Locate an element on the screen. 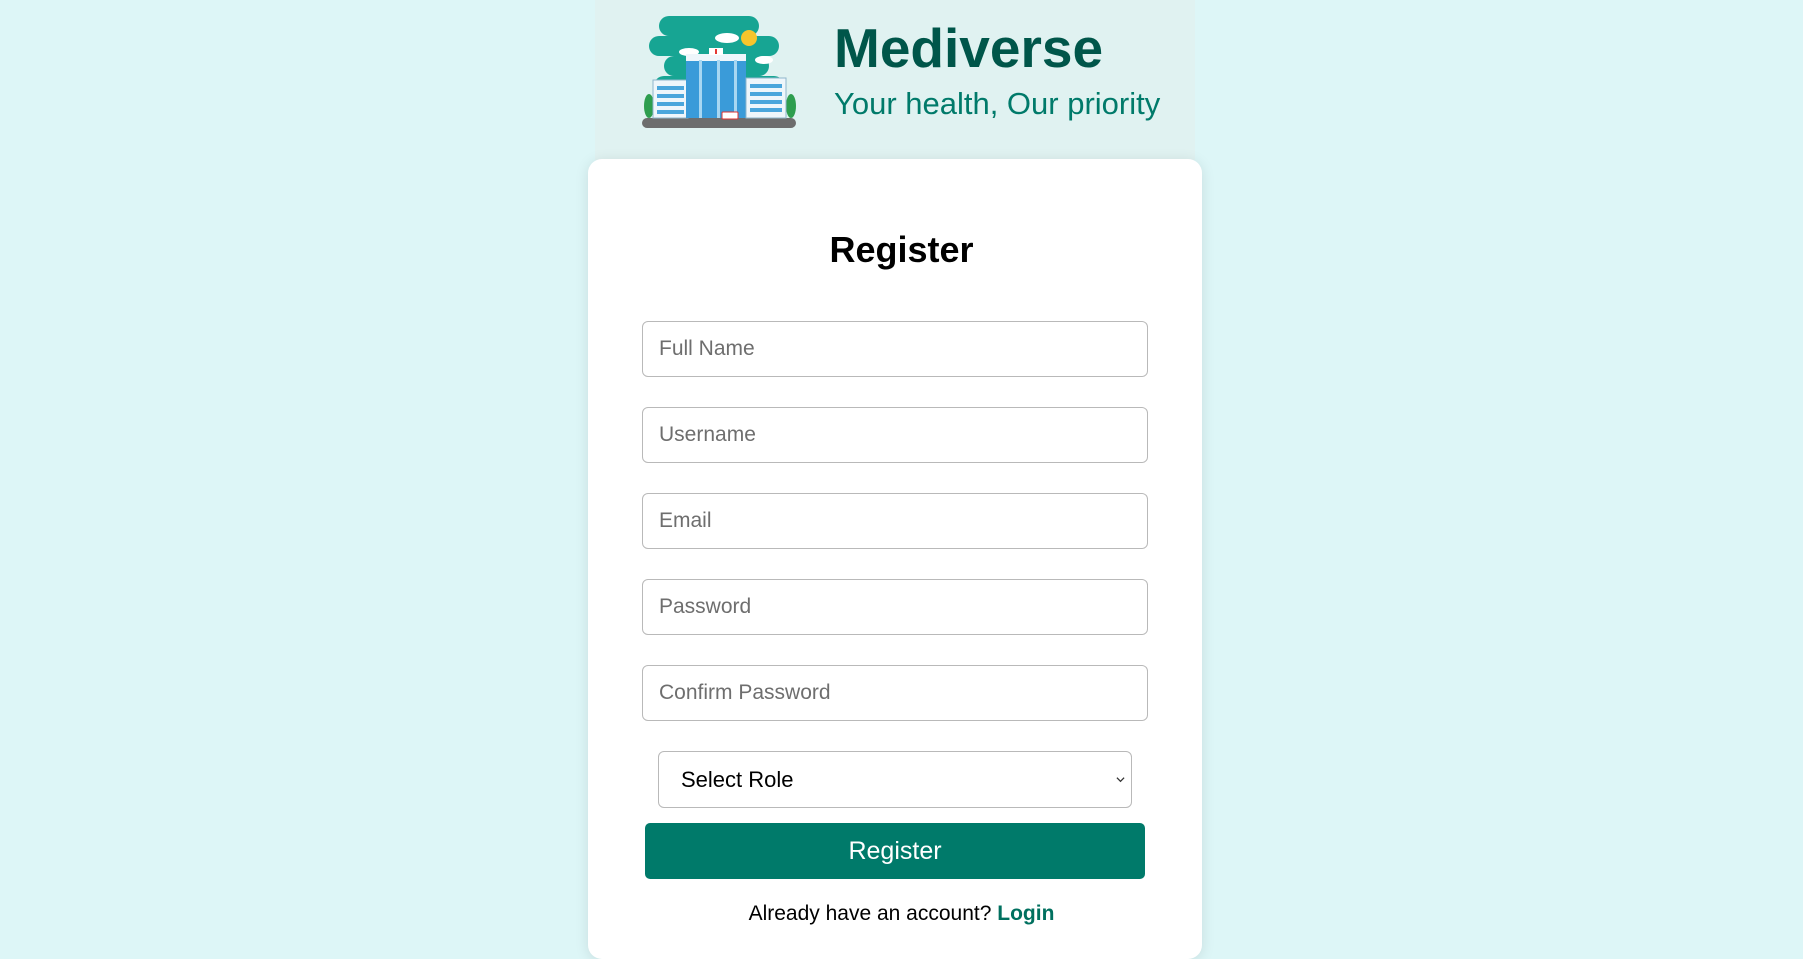 Image resolution: width=1803 pixels, height=959 pixels. full-name-input is located at coordinates (895, 349).